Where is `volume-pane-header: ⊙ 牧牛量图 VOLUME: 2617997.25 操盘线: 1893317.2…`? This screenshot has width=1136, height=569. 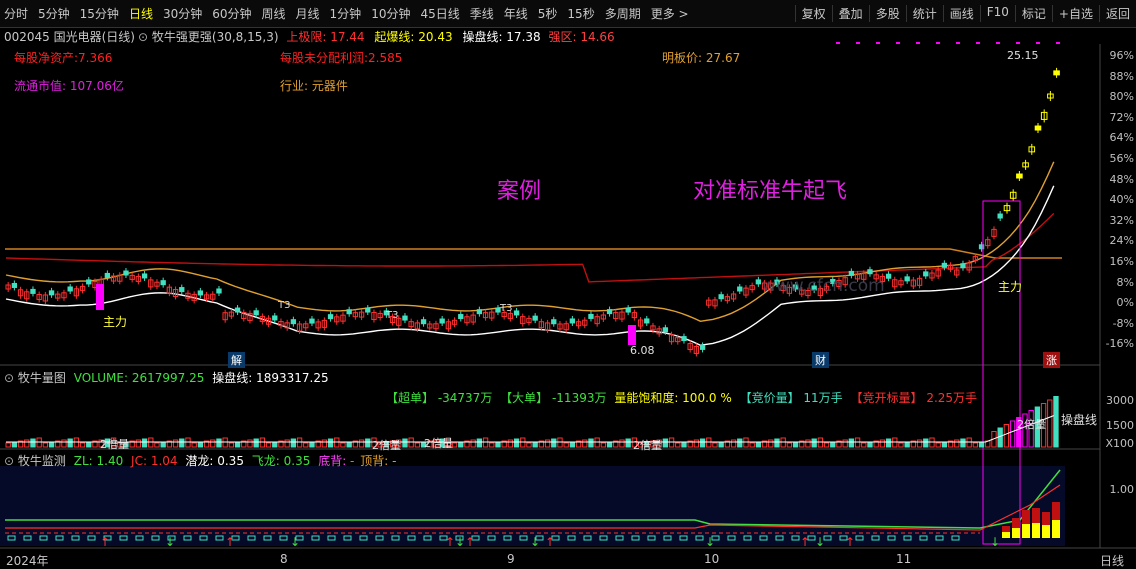
volume-pane-header: ⊙ 牧牛量图 VOLUME: 2617997.25 操盘线: 1893317.2… is located at coordinates (166, 377).